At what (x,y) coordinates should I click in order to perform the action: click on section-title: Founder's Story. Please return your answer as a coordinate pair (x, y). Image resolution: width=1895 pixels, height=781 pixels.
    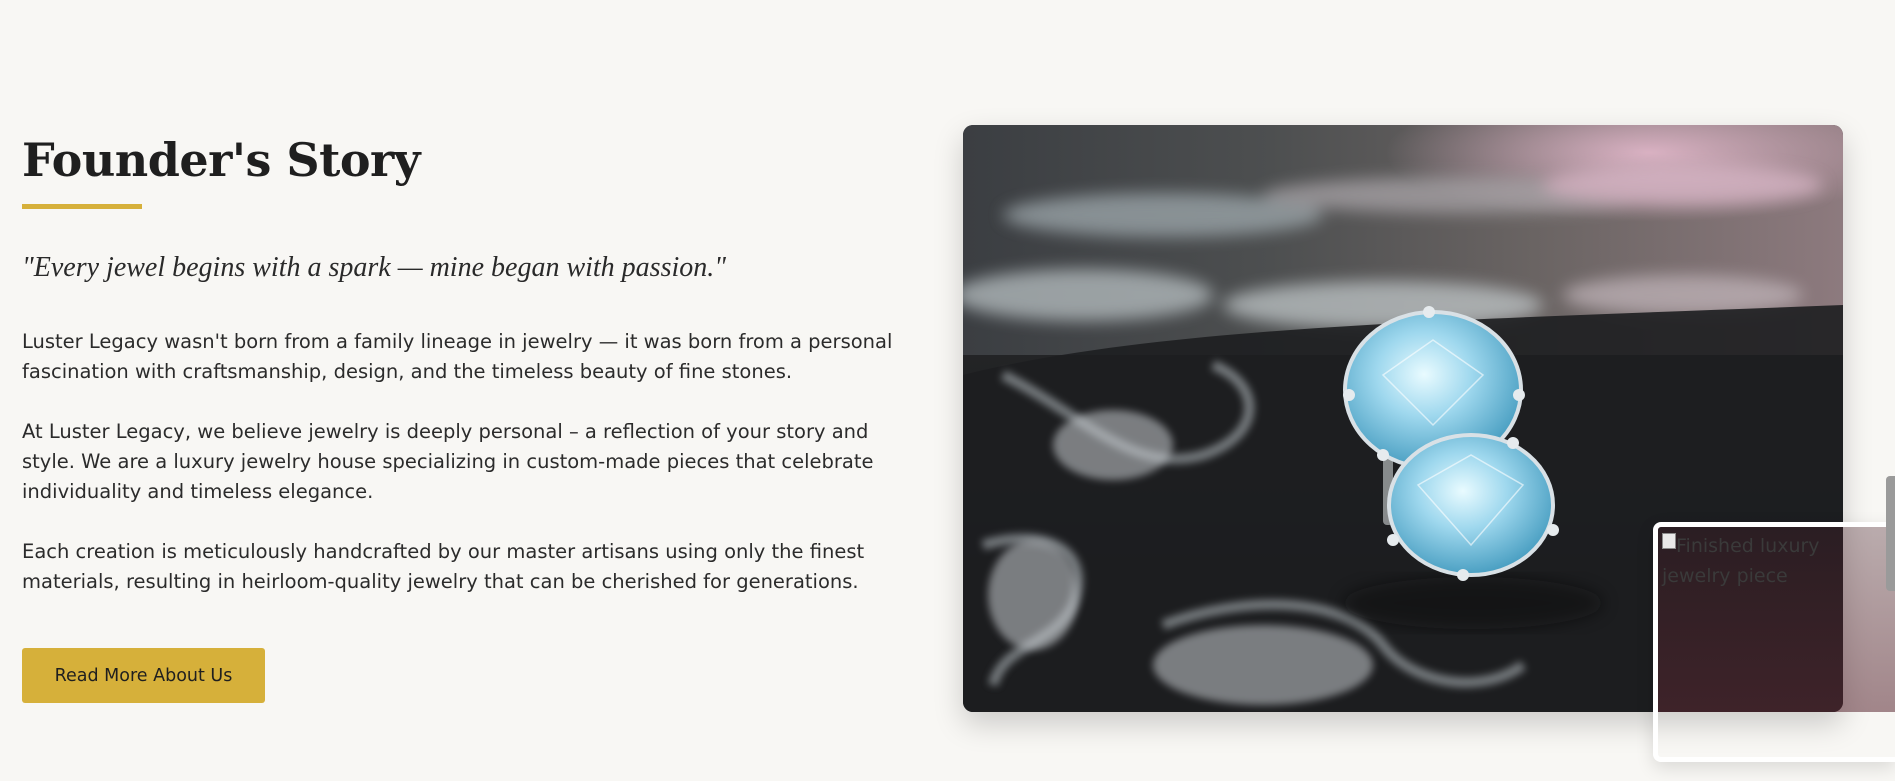
    Looking at the image, I should click on (221, 160).